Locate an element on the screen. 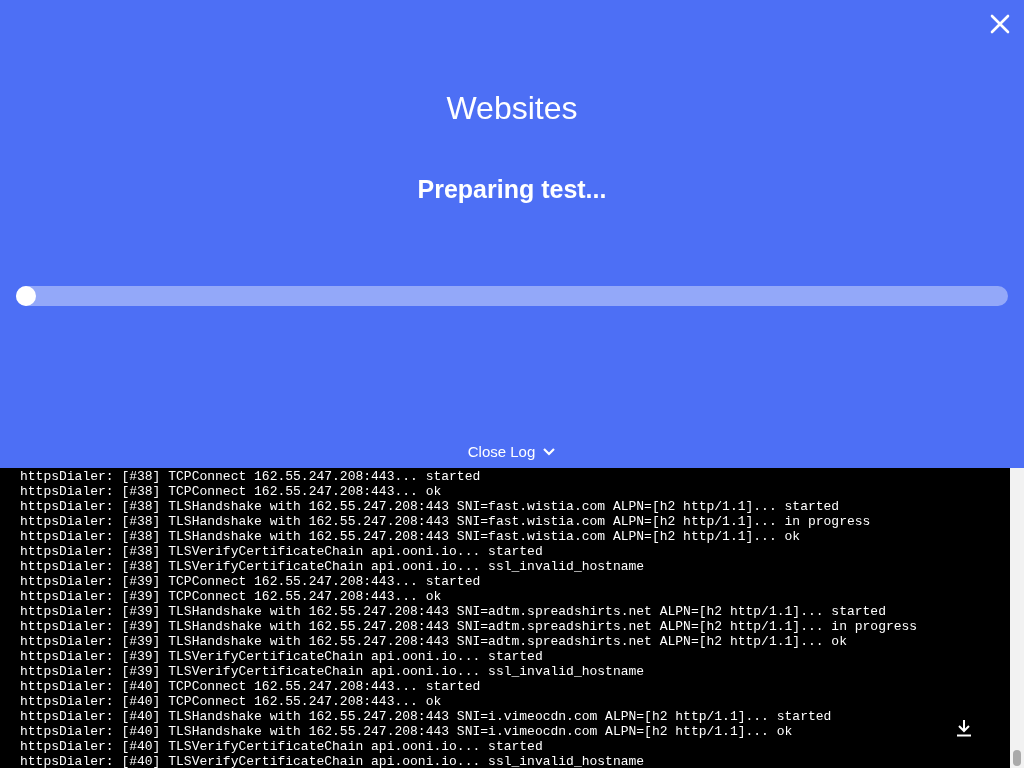 Image resolution: width=1024 pixels, height=768 pixels. log-line: httpsDialer: [#38] TLSHandshake with 162.55.247.208:443 SNI=fast.wistia.com ALPN=[h2 http/1.1]... started is located at coordinates (430, 506).